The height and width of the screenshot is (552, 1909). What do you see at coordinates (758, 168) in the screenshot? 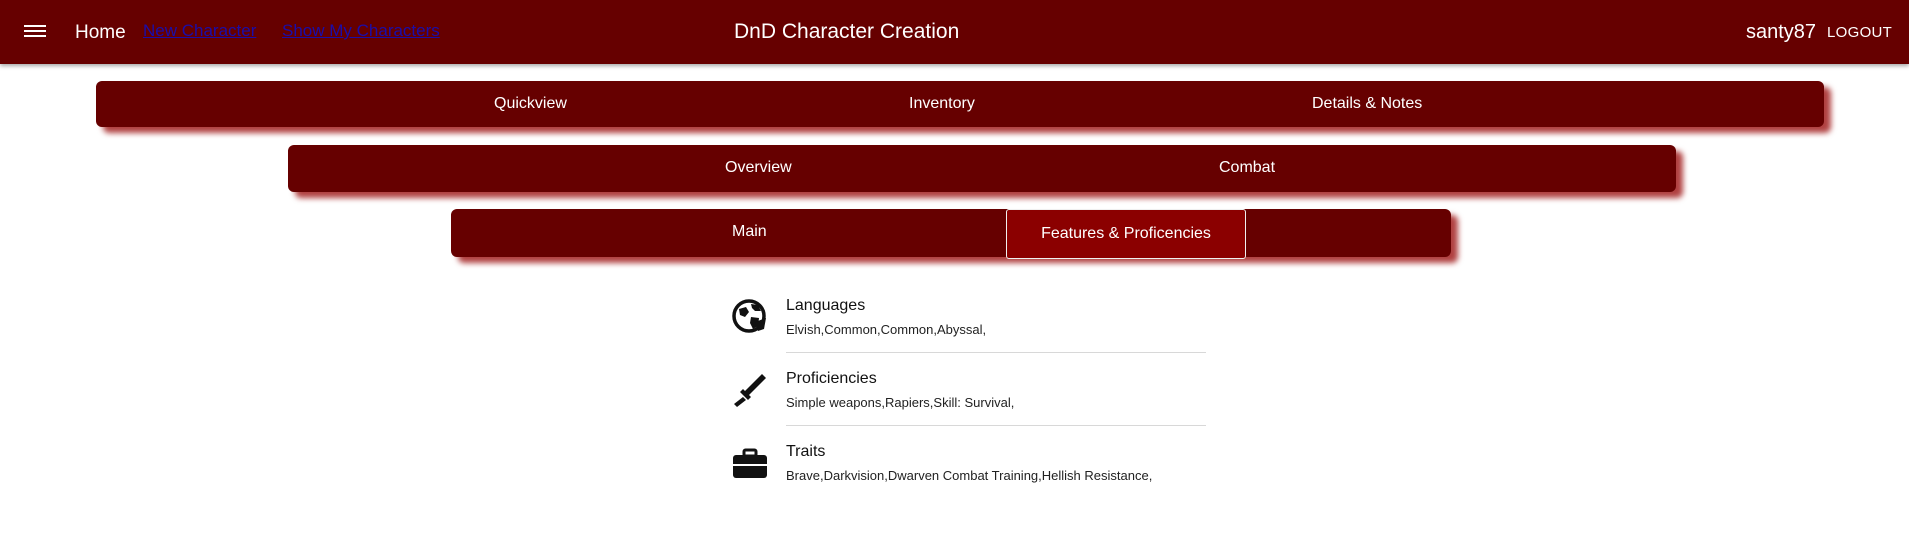
I see `tab-overview: Overview` at bounding box center [758, 168].